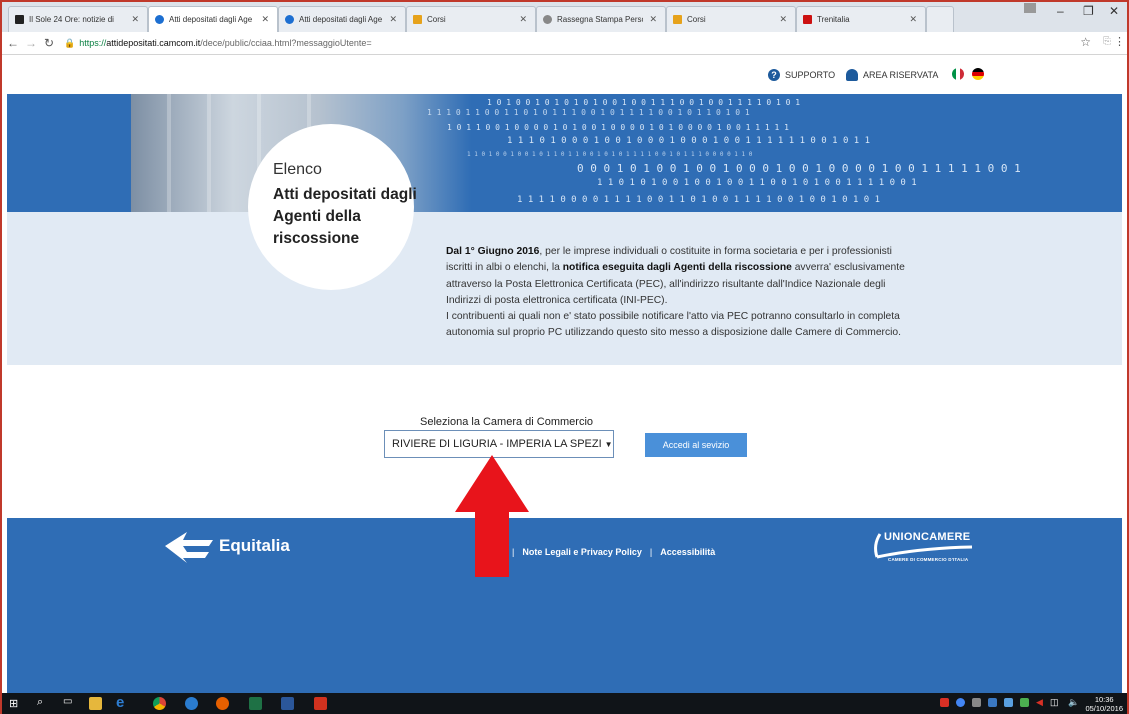  Describe the element at coordinates (978, 74) in the screenshot. I see `german-flag-icon` at that location.